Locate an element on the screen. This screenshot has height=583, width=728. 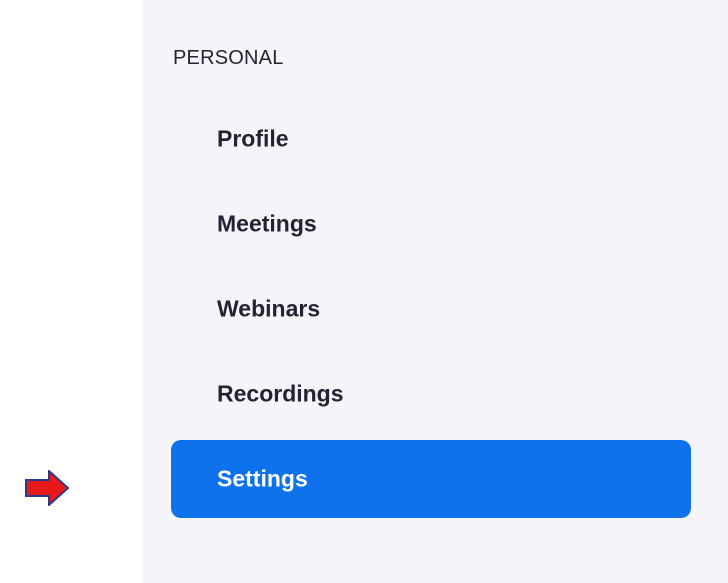
sidebar-item-meetings: Meetings is located at coordinates (431, 224).